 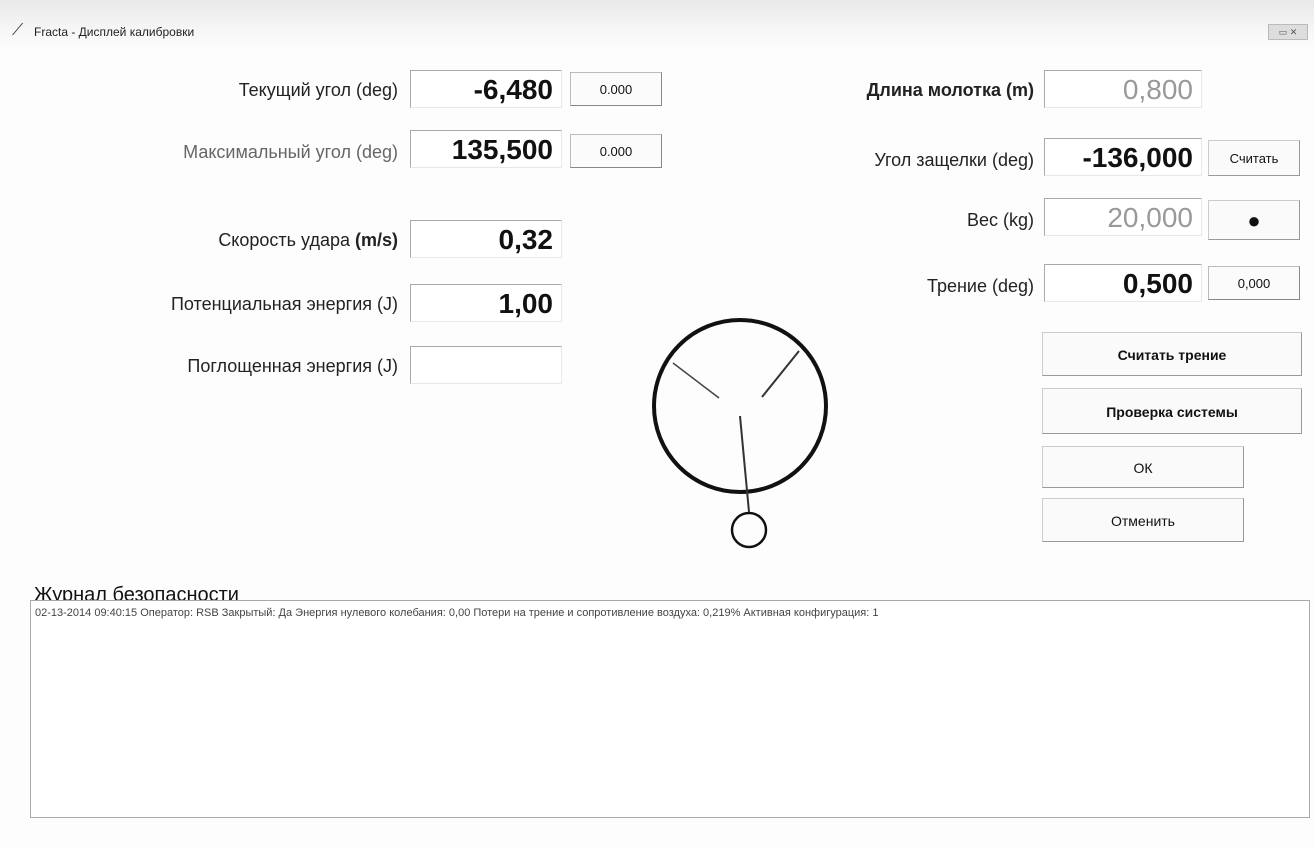 What do you see at coordinates (486, 149) in the screenshot?
I see `max-angle-value: 135,500` at bounding box center [486, 149].